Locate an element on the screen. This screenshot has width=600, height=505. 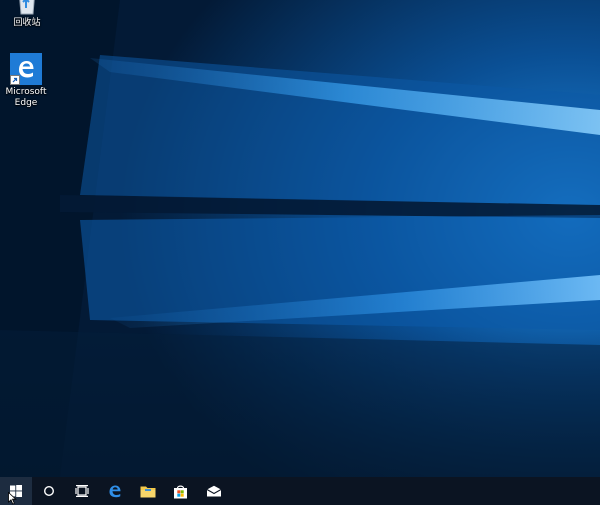
edge-label: Microsoft Edge is located at coordinates (26, 98).